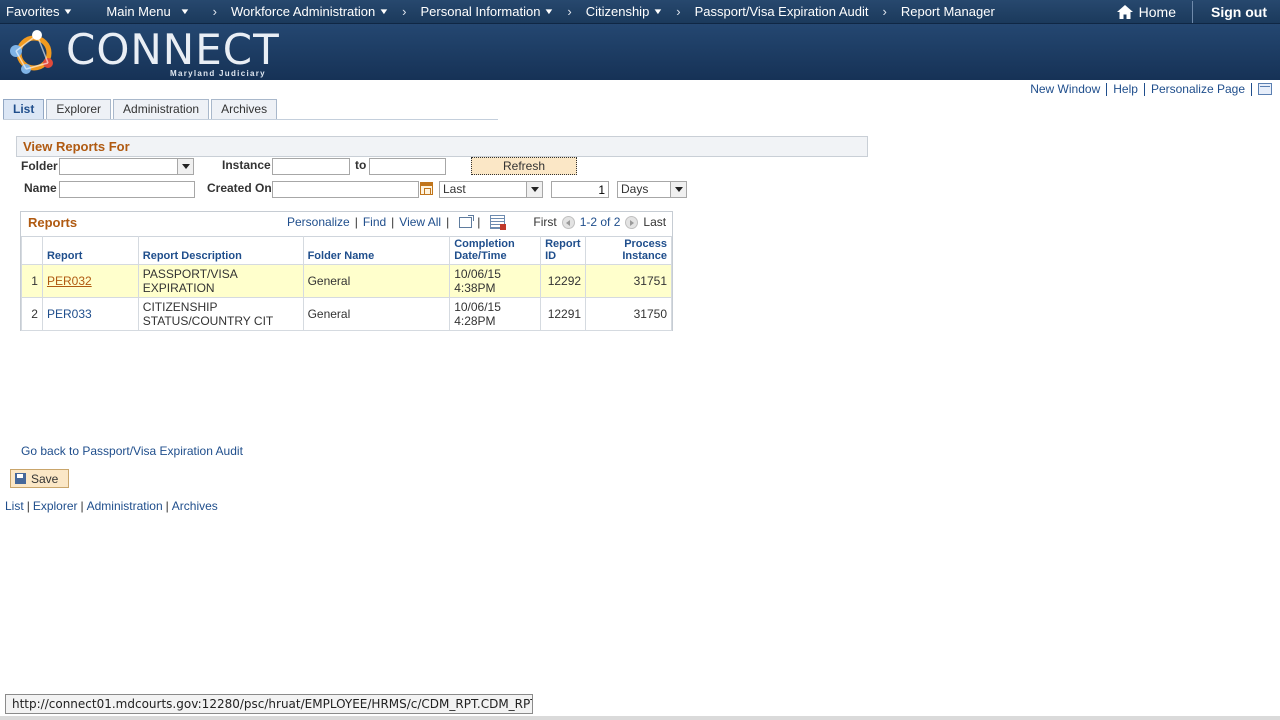 The height and width of the screenshot is (720, 1280). I want to click on breadcrumb-citizenship: Citizenship ▼, so click(624, 12).